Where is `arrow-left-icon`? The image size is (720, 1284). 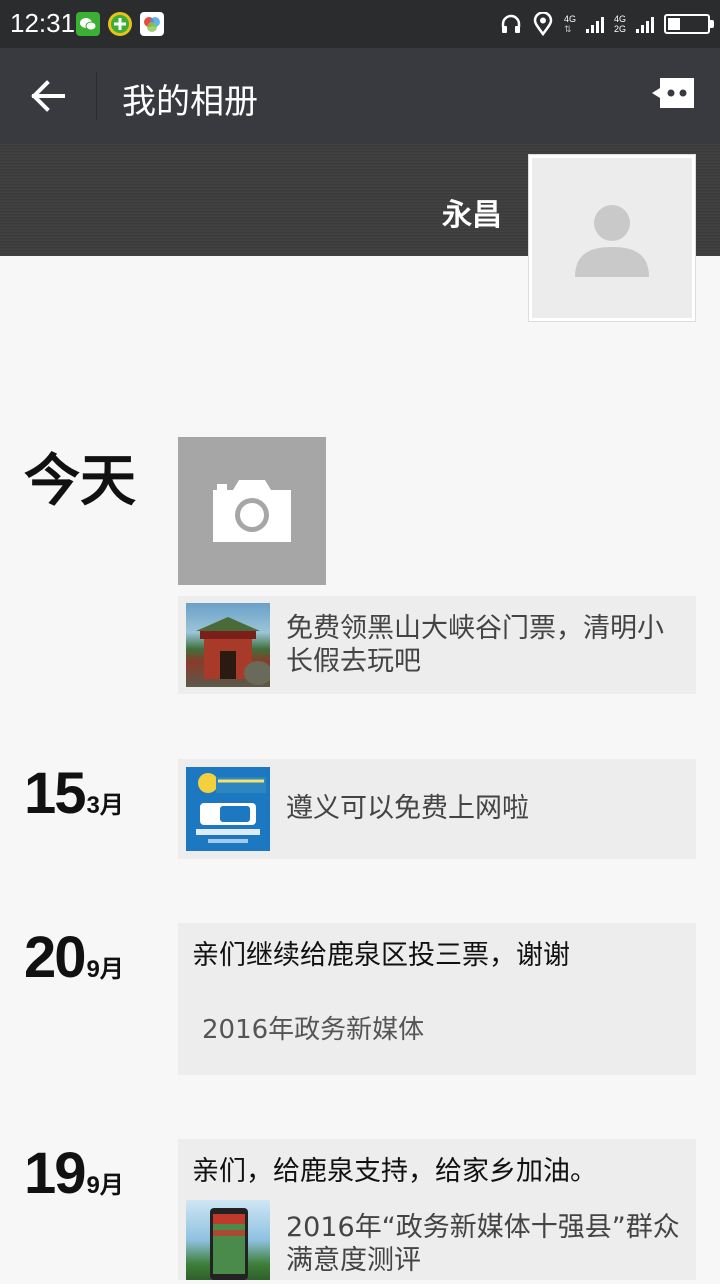 arrow-left-icon is located at coordinates (48, 96).